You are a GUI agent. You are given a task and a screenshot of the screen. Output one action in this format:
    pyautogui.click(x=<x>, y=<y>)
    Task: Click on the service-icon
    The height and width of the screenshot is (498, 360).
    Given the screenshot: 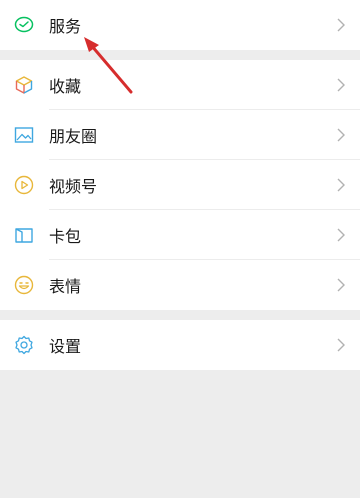 What is the action you would take?
    pyautogui.click(x=24, y=25)
    